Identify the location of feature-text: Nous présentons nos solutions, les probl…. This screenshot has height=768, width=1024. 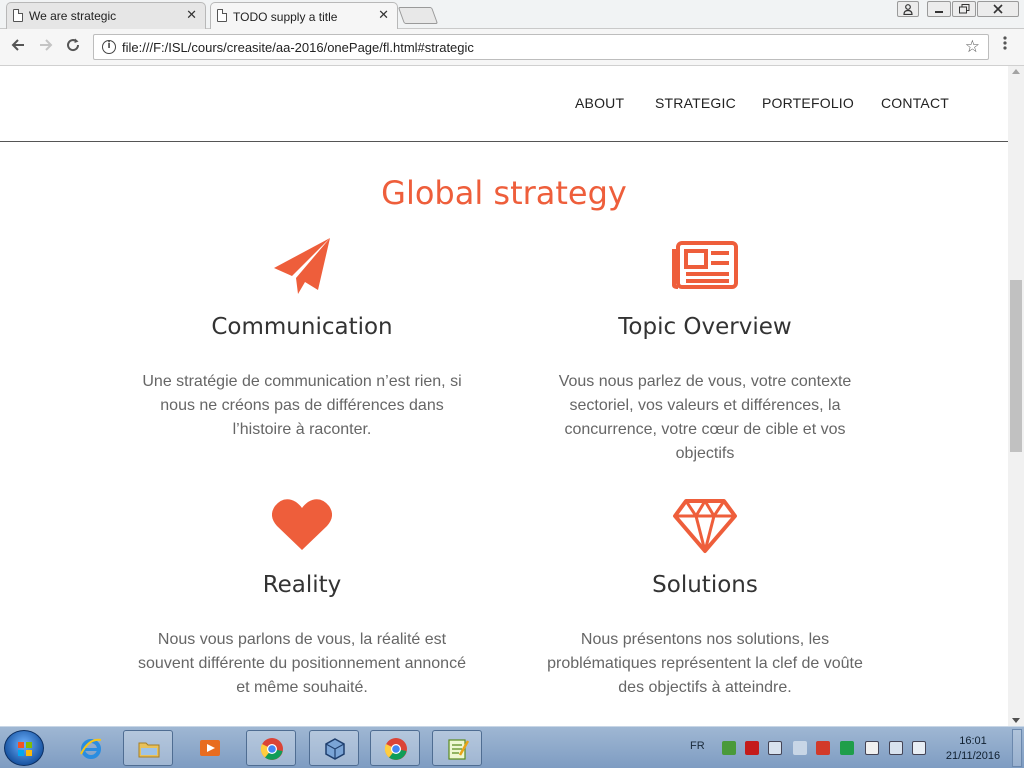
(705, 664).